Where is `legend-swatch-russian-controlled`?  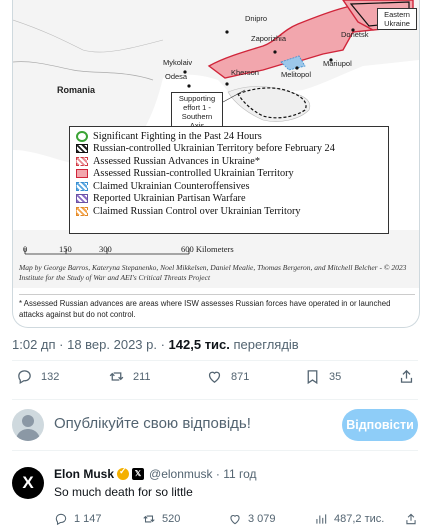 legend-swatch-russian-controlled is located at coordinates (82, 174).